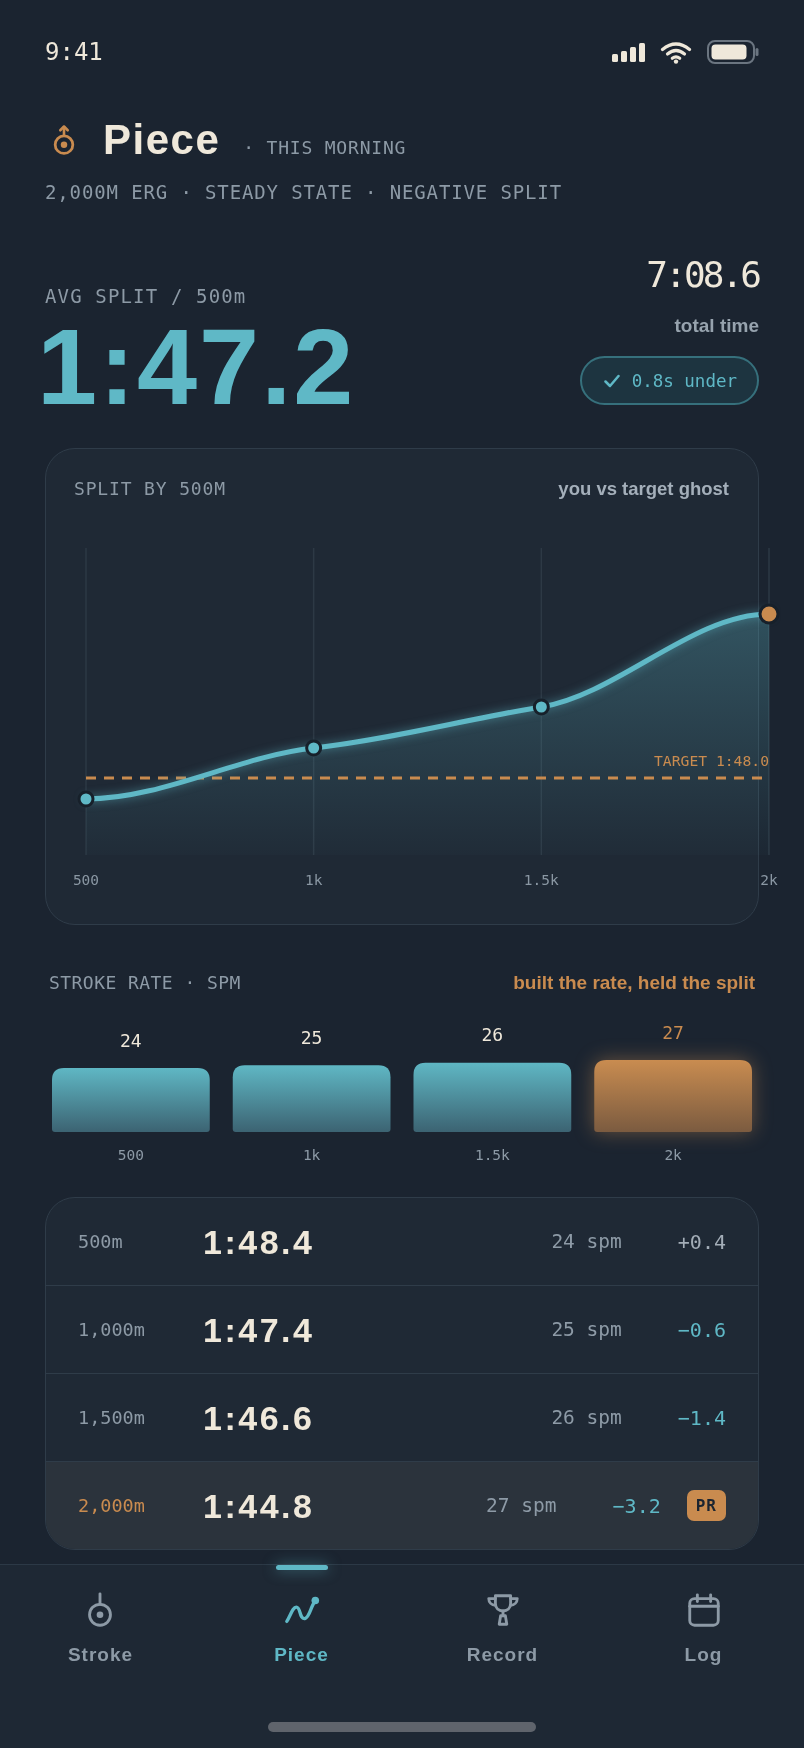  What do you see at coordinates (311, 1155) in the screenshot?
I see `bar-axis-label: 1k` at bounding box center [311, 1155].